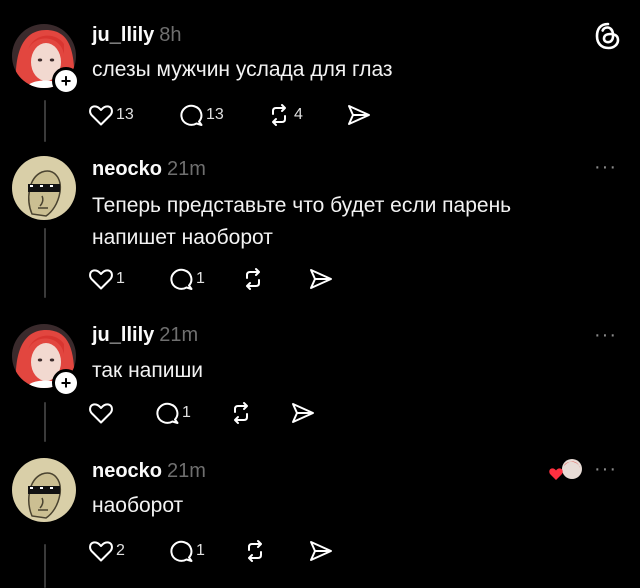 This screenshot has height=588, width=640. Describe the element at coordinates (182, 237) in the screenshot. I see `post-text-line: напишет наоборот` at that location.